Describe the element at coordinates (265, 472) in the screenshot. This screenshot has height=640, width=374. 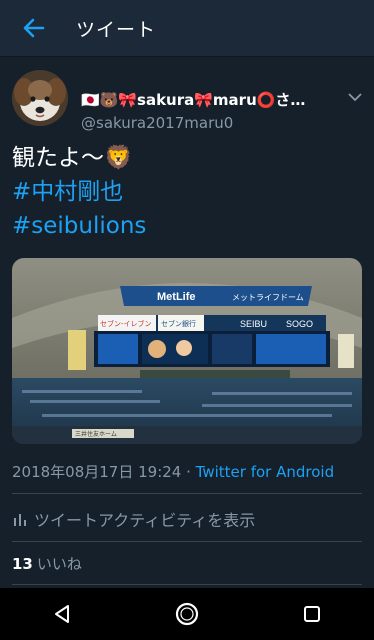
I see `source-link: Twitter for Android` at that location.